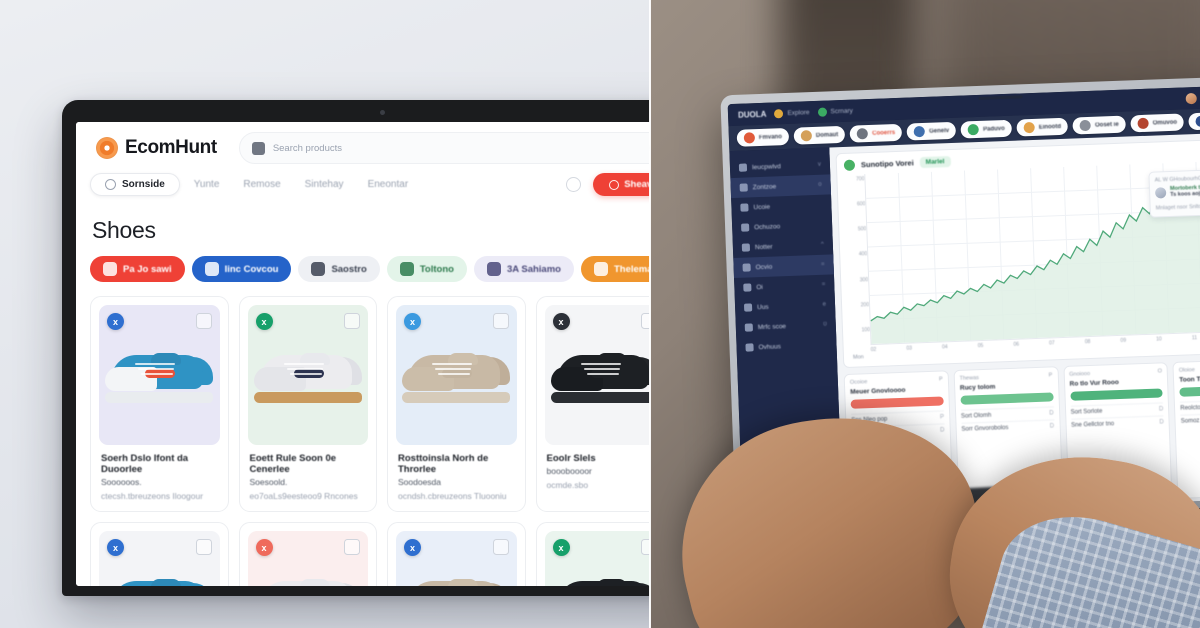 This screenshot has height=628, width=1200. Describe the element at coordinates (931, 131) in the screenshot. I see `bookmark-pill-3: Genelv` at that location.